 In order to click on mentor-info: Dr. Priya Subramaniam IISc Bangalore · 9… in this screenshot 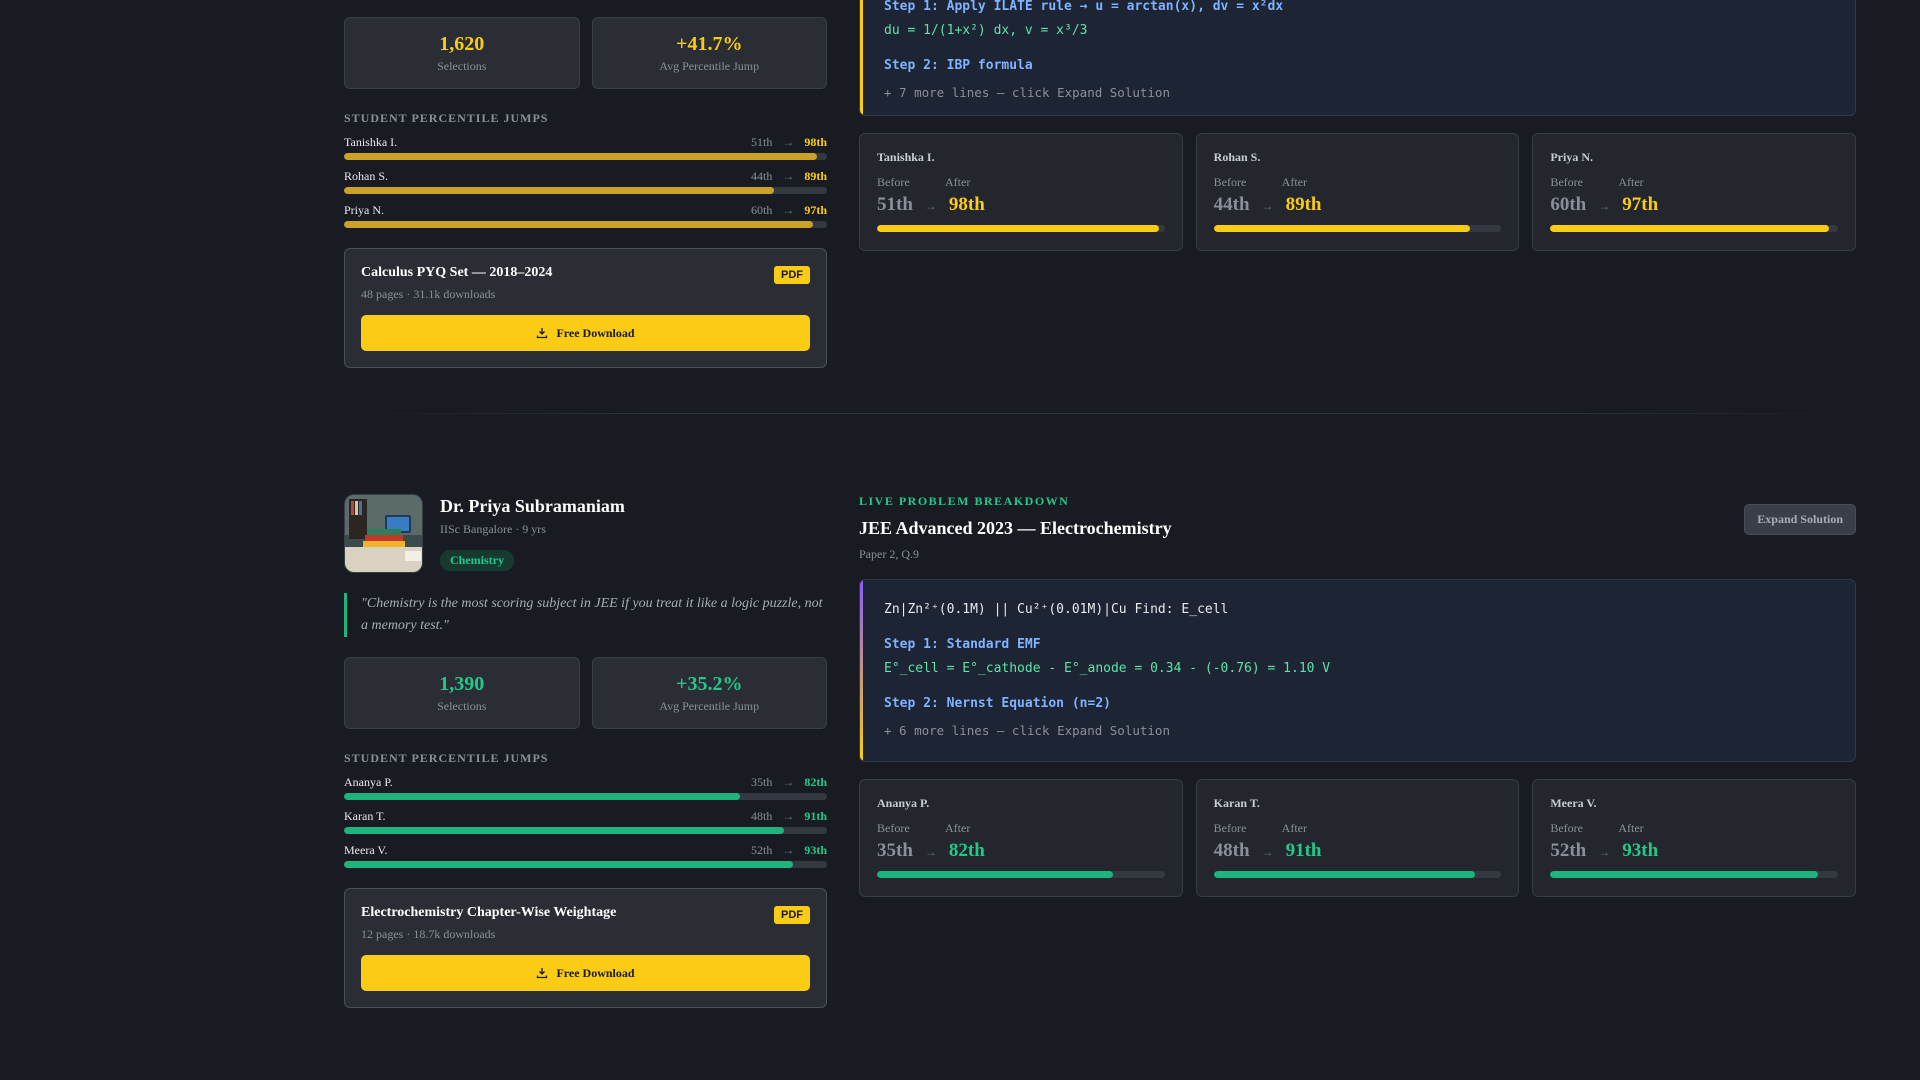, I will do `click(532, 533)`.